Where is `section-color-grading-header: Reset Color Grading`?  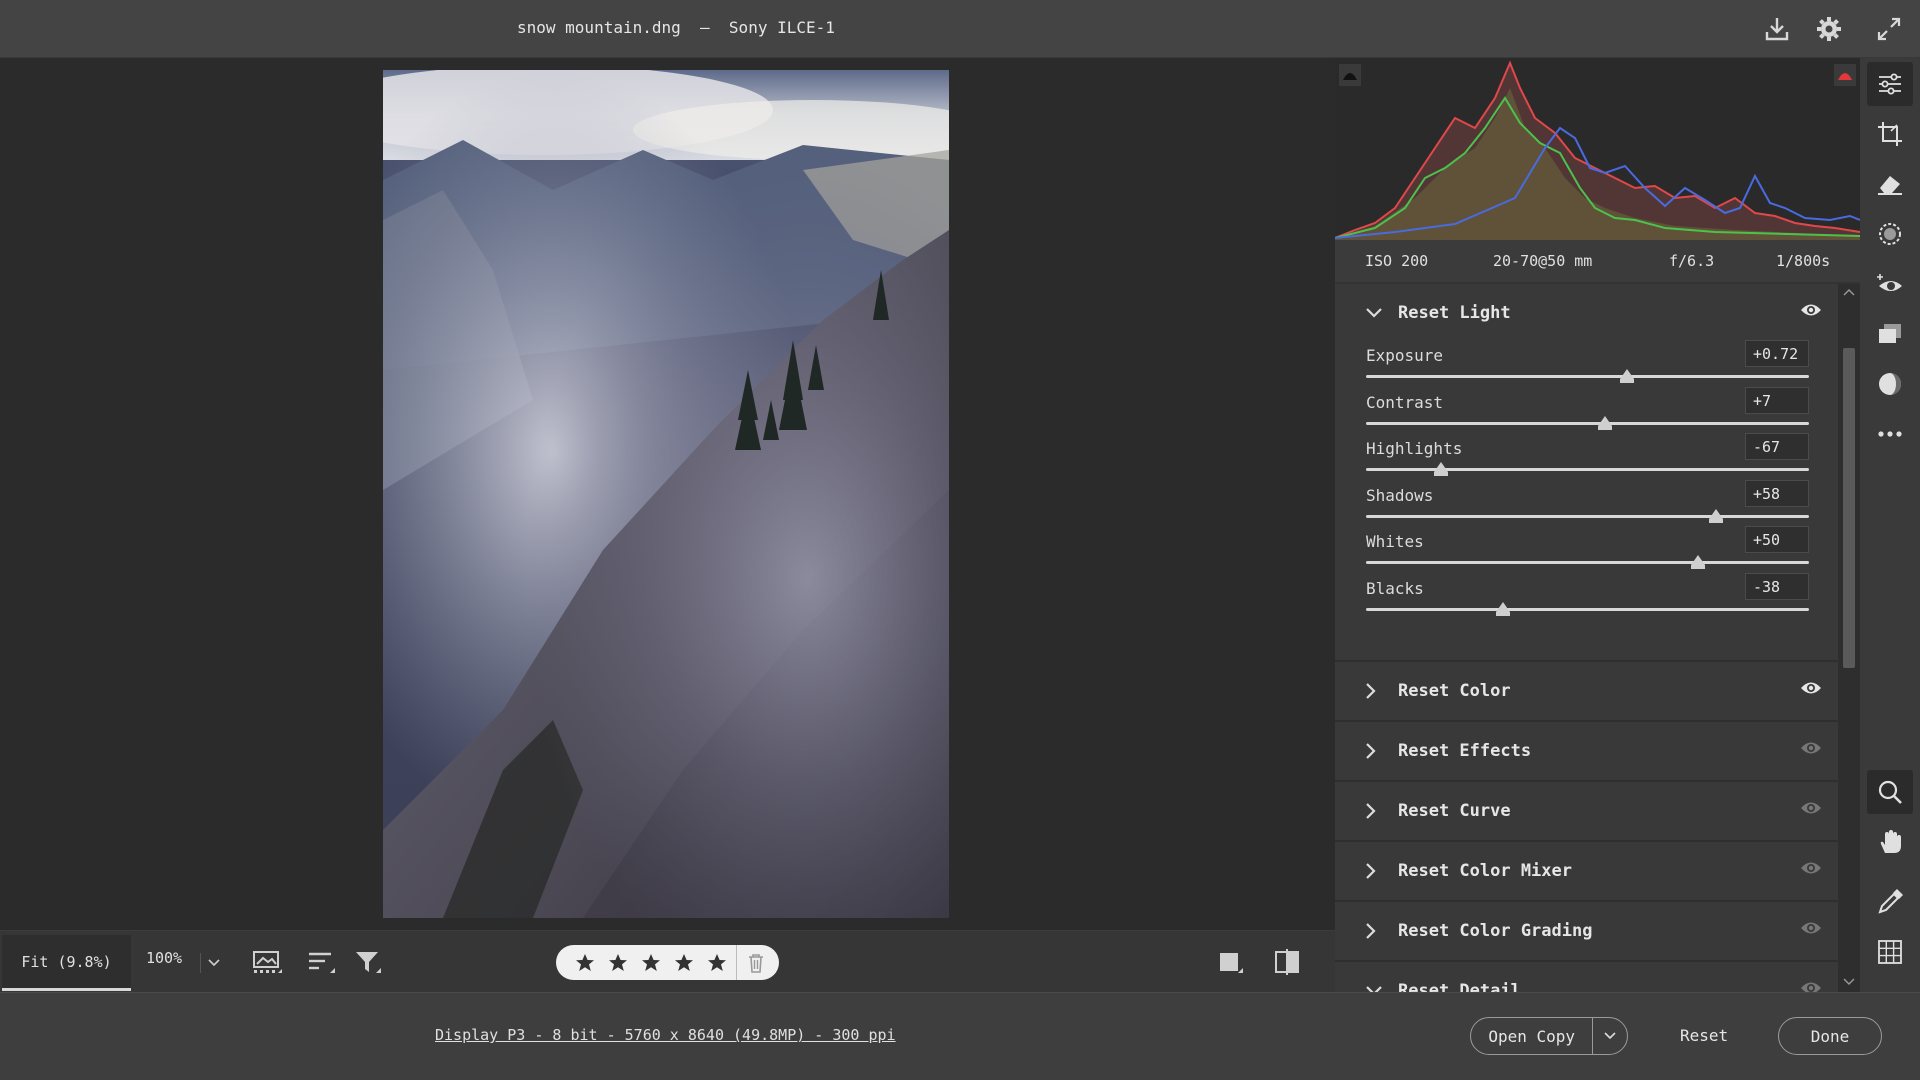 section-color-grading-header: Reset Color Grading is located at coordinates (1586, 931).